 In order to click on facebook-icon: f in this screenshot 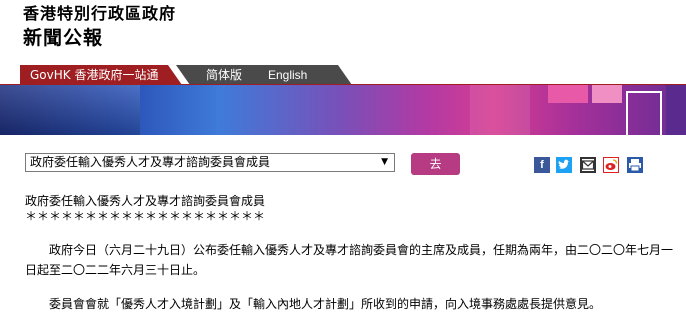, I will do `click(542, 165)`.